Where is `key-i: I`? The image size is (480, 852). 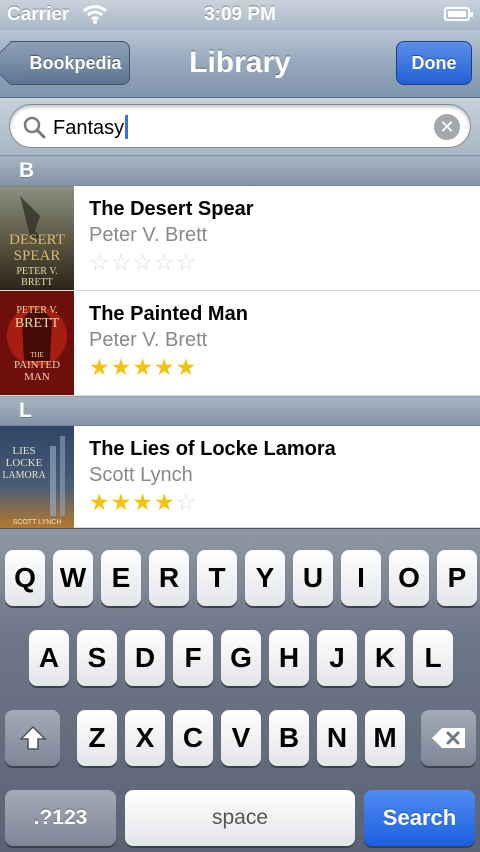 key-i: I is located at coordinates (361, 578).